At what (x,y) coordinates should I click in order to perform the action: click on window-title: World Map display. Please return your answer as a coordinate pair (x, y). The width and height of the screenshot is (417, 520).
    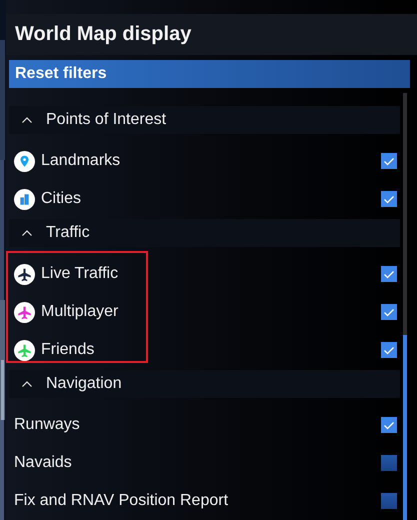
    Looking at the image, I should click on (103, 34).